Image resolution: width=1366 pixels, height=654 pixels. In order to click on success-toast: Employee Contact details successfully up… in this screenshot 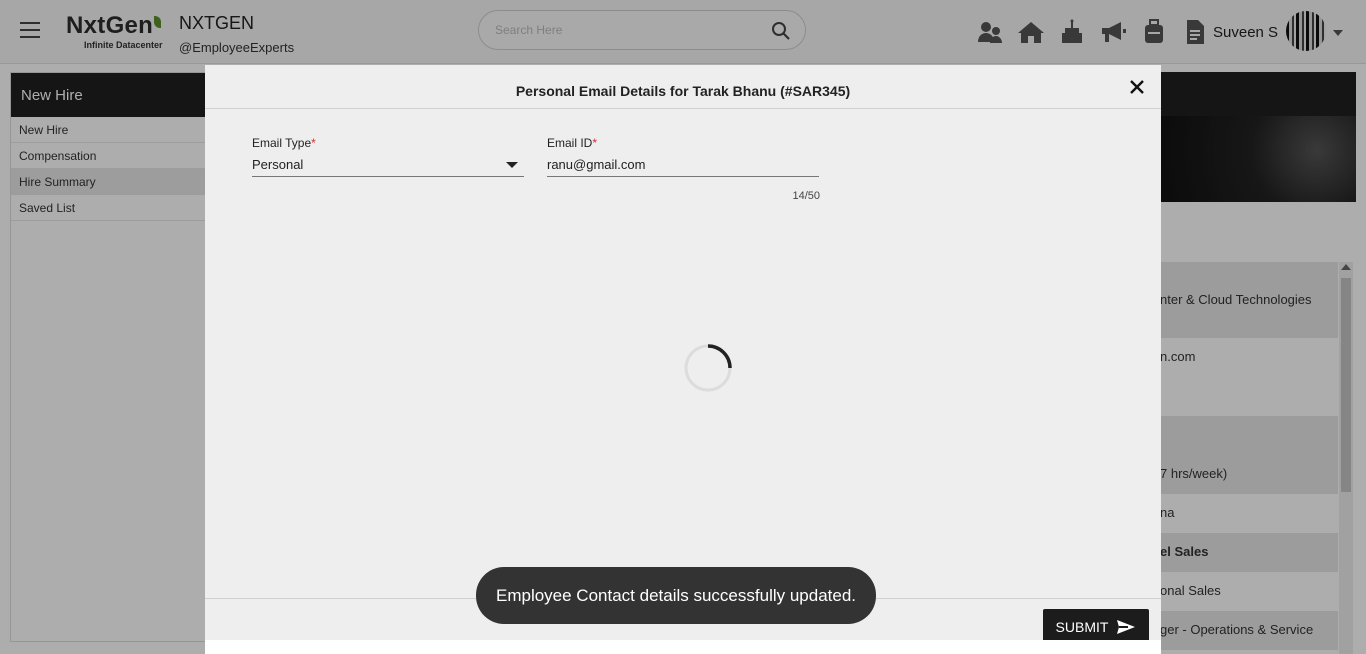, I will do `click(676, 595)`.